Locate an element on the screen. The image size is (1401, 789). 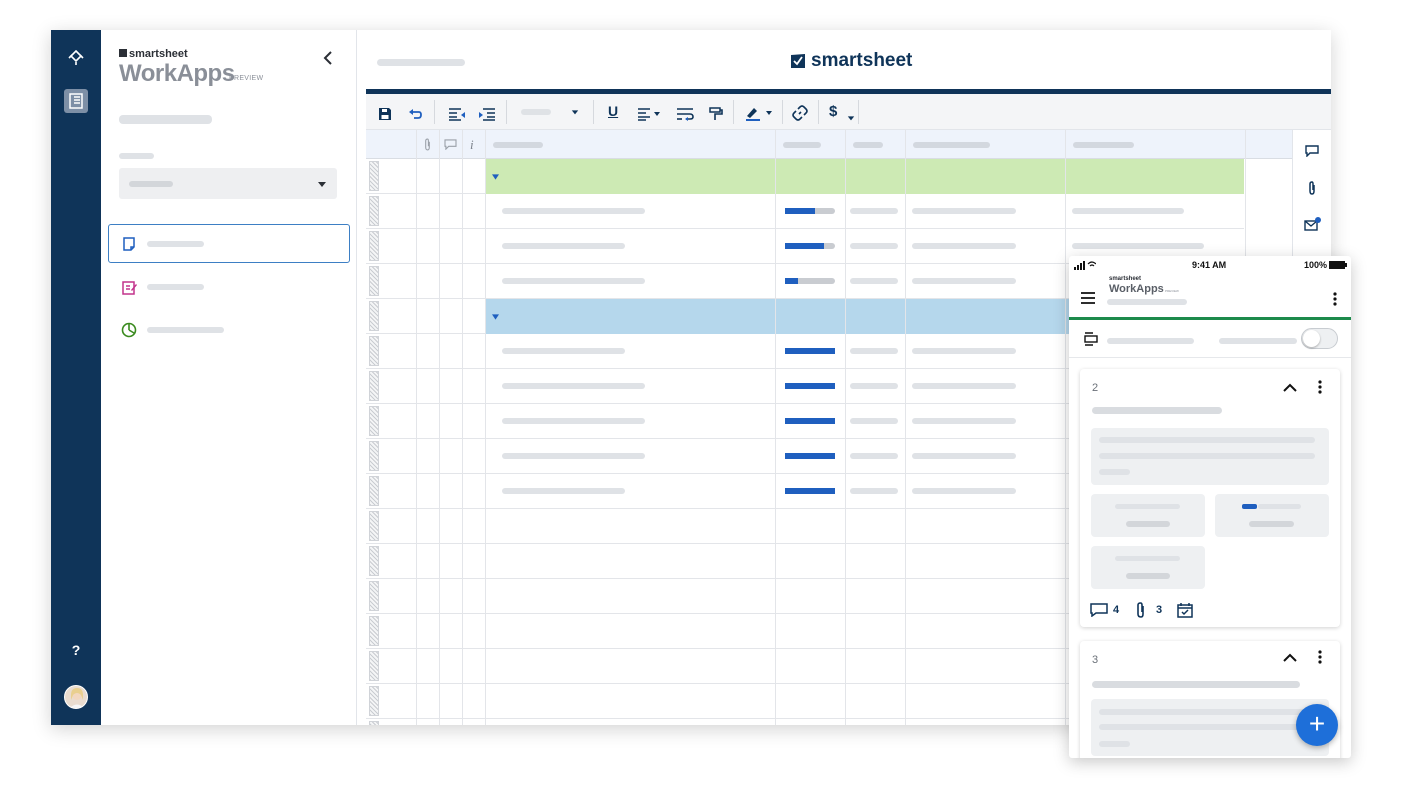
collapse-sidebar-chevron-left-icon is located at coordinates (329, 58).